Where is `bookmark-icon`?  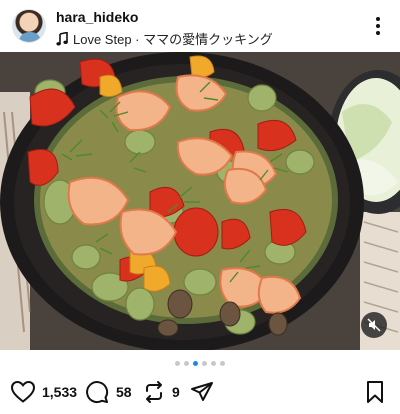 bookmark-icon is located at coordinates (375, 392).